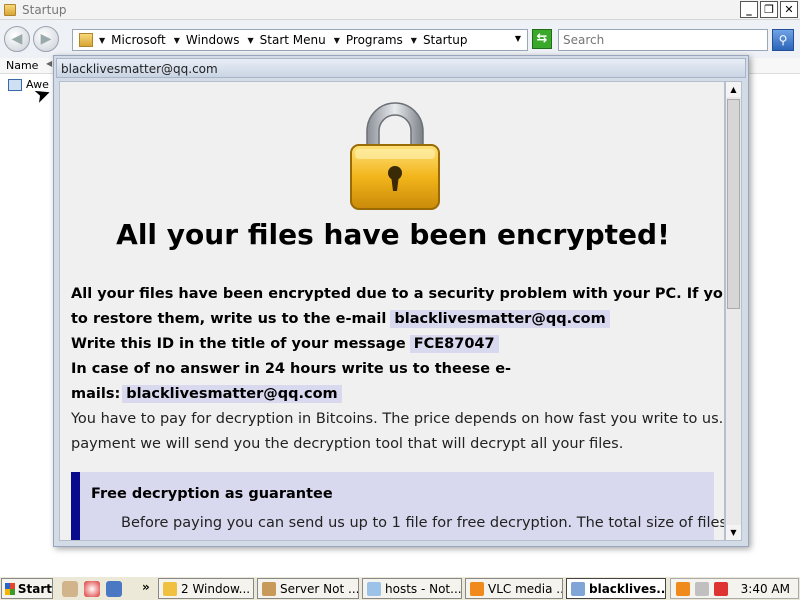  What do you see at coordinates (721, 588) in the screenshot?
I see `volume-muted-icon` at bounding box center [721, 588].